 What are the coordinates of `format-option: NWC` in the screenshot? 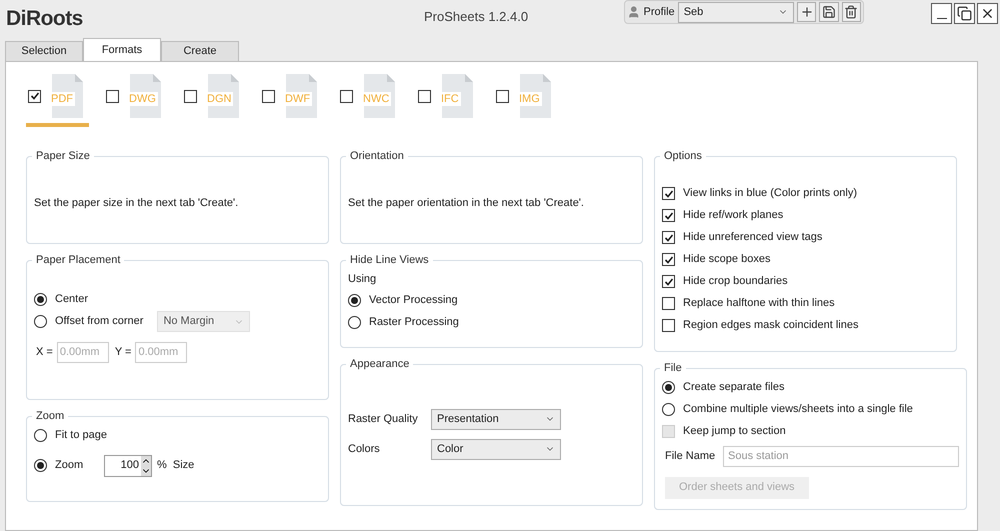 It's located at (369, 100).